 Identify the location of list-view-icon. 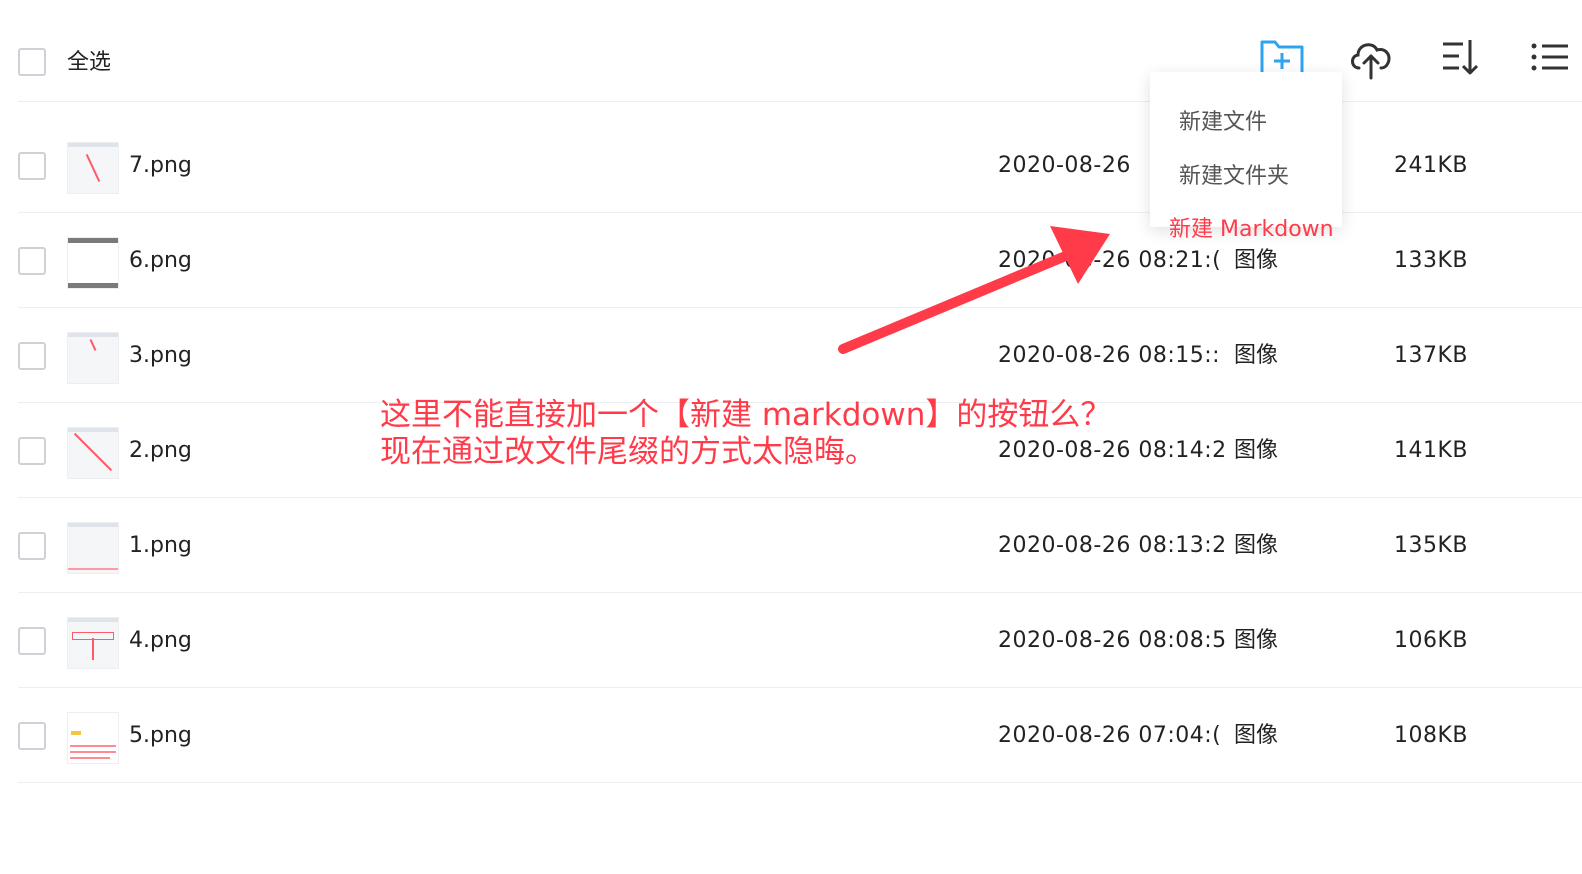
(1550, 57).